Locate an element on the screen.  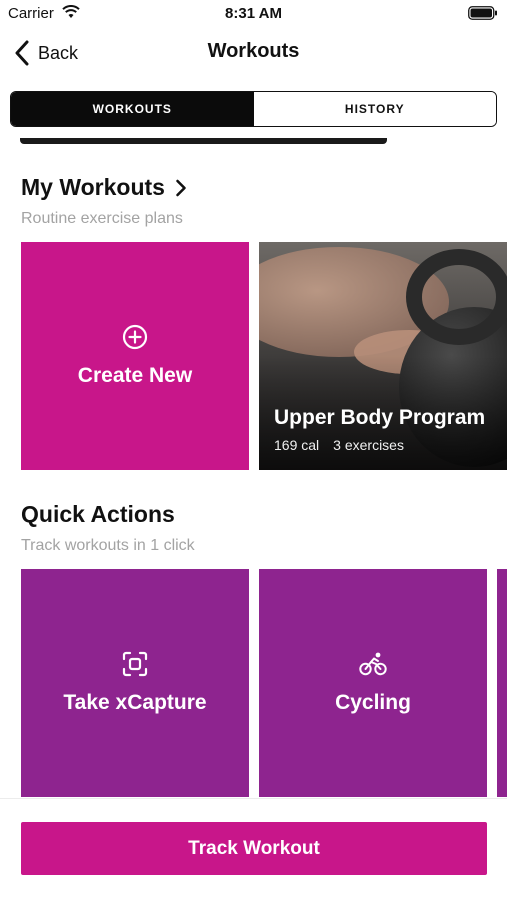
scan-icon is located at coordinates (135, 664).